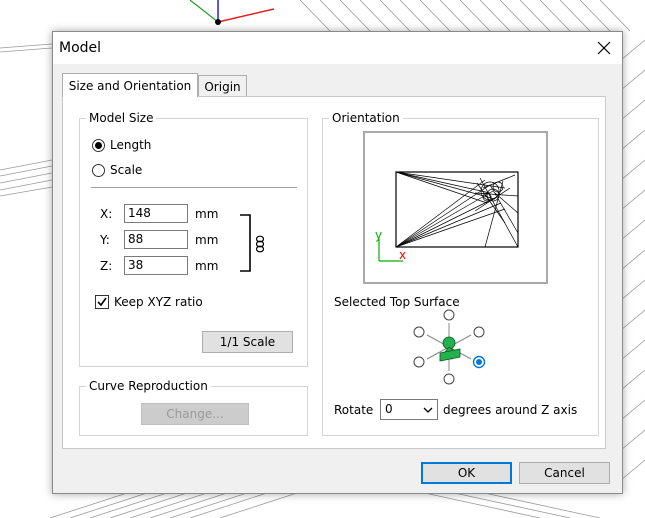 The height and width of the screenshot is (518, 645). I want to click on orientation-preview: y x, so click(455, 207).